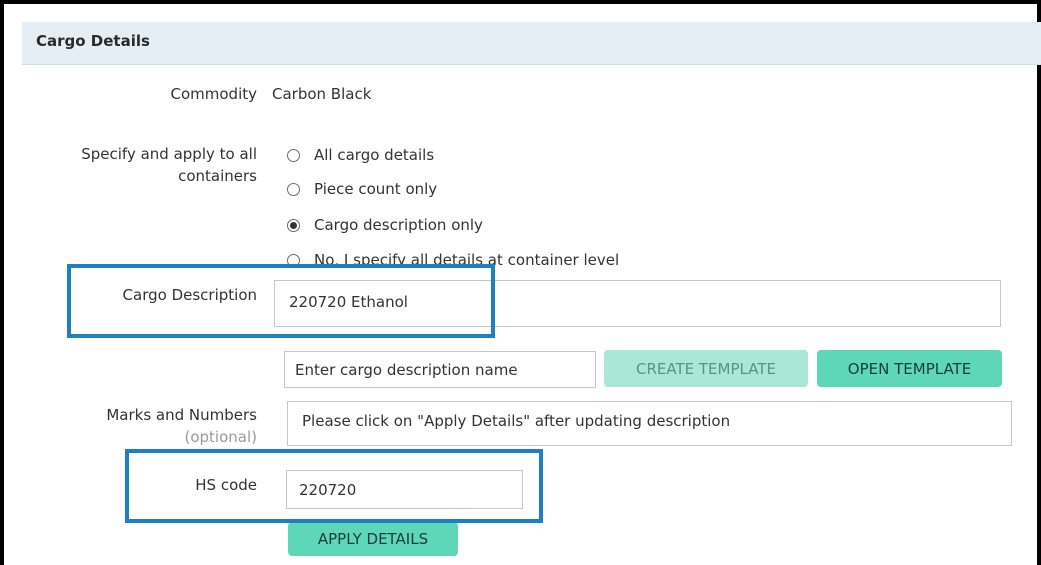  I want to click on commodity-value: Carbon Black, so click(322, 94).